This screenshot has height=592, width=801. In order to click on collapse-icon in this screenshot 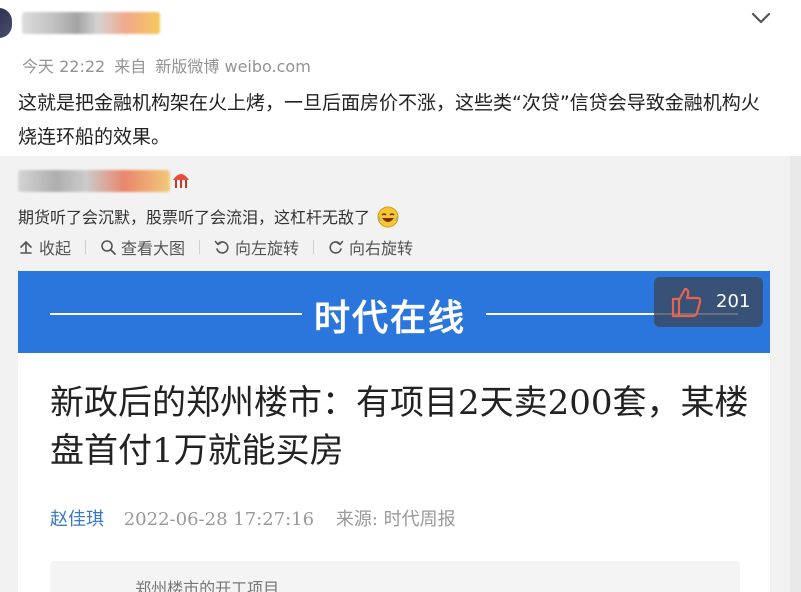, I will do `click(26, 247)`.